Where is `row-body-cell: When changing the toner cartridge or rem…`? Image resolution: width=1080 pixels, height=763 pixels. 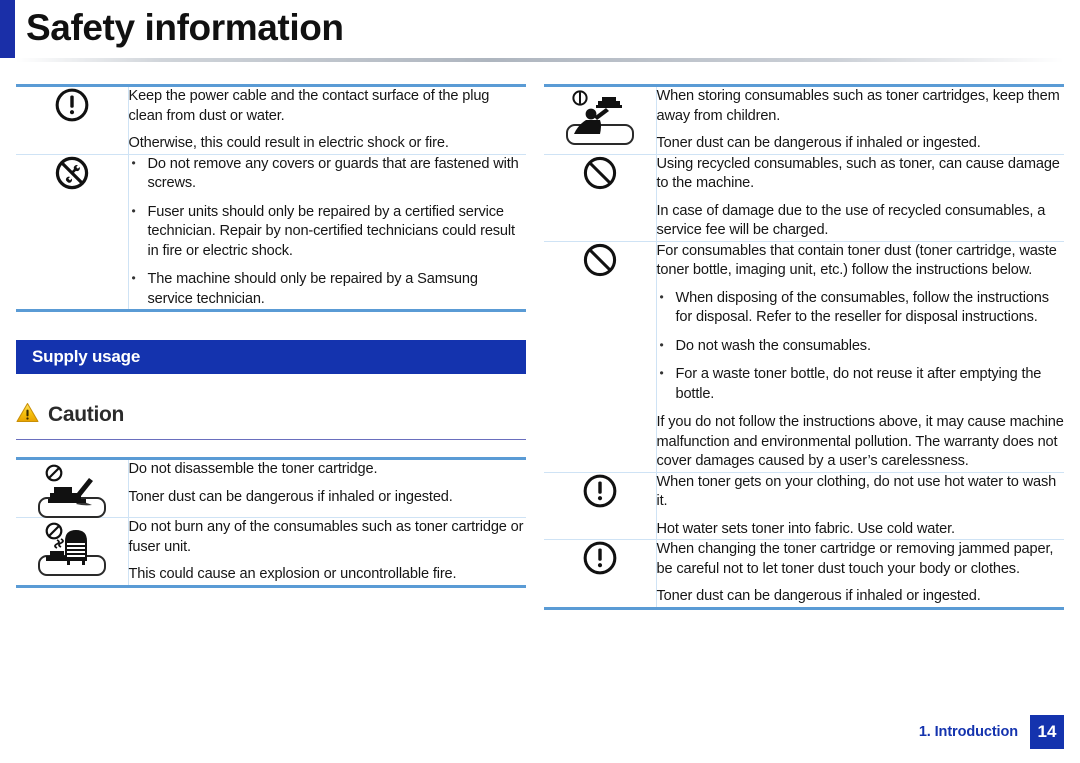
row-body-cell: When changing the toner cartridge or rem… is located at coordinates (860, 573).